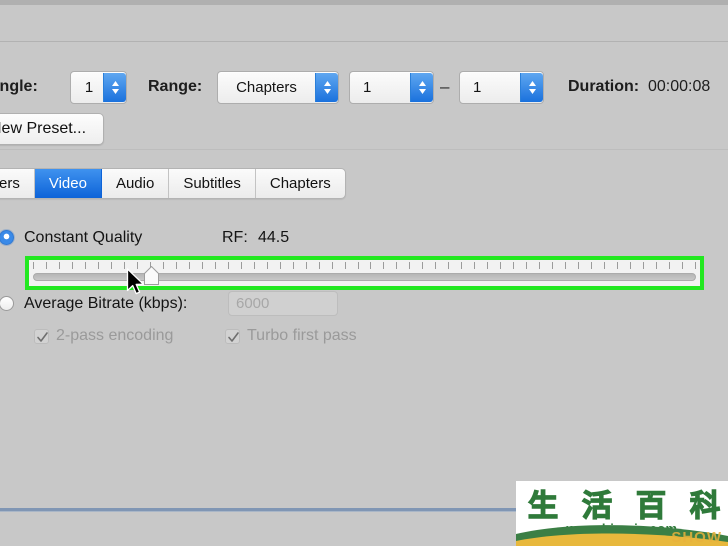 The width and height of the screenshot is (728, 546). What do you see at coordinates (41, 336) in the screenshot?
I see `two-pass-encoding-checkbox` at bounding box center [41, 336].